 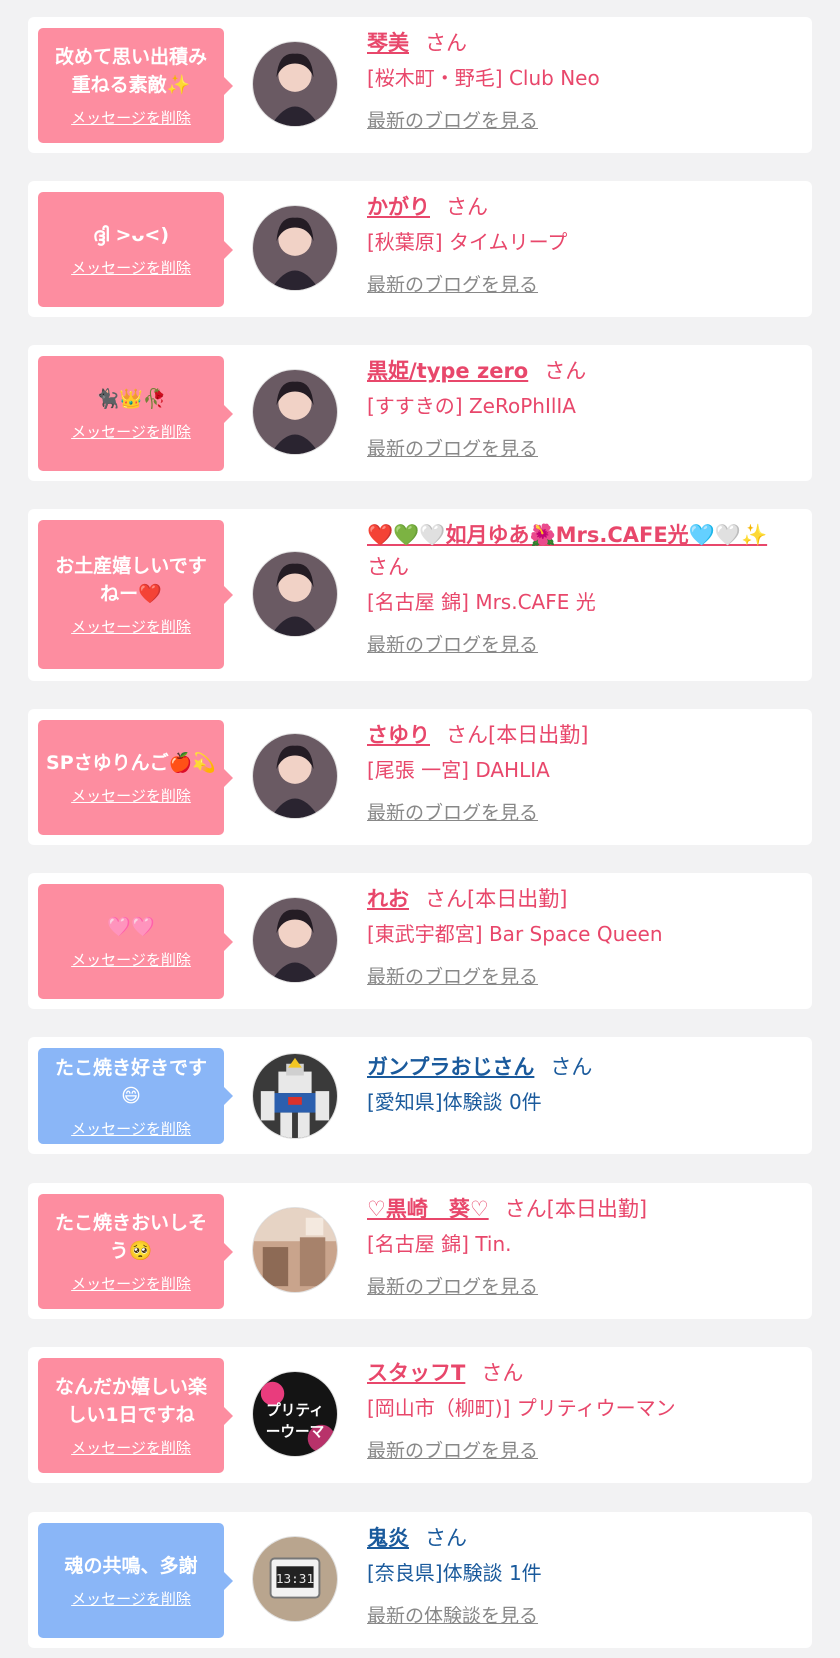 What do you see at coordinates (135, 249) in the screenshot?
I see `message-bubble: ദ്ദി >ᴗ<) メッセージを削除` at bounding box center [135, 249].